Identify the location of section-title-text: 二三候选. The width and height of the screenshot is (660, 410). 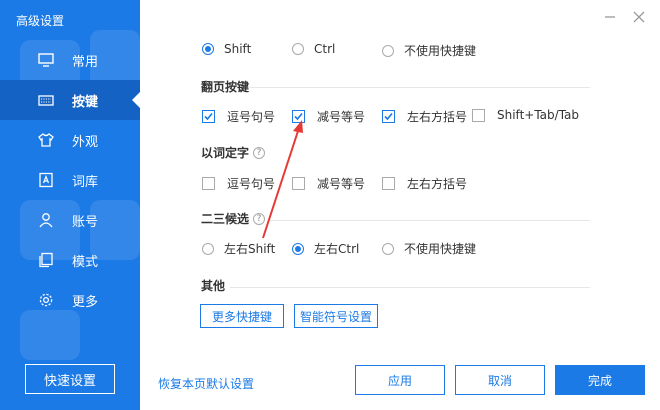
(225, 219).